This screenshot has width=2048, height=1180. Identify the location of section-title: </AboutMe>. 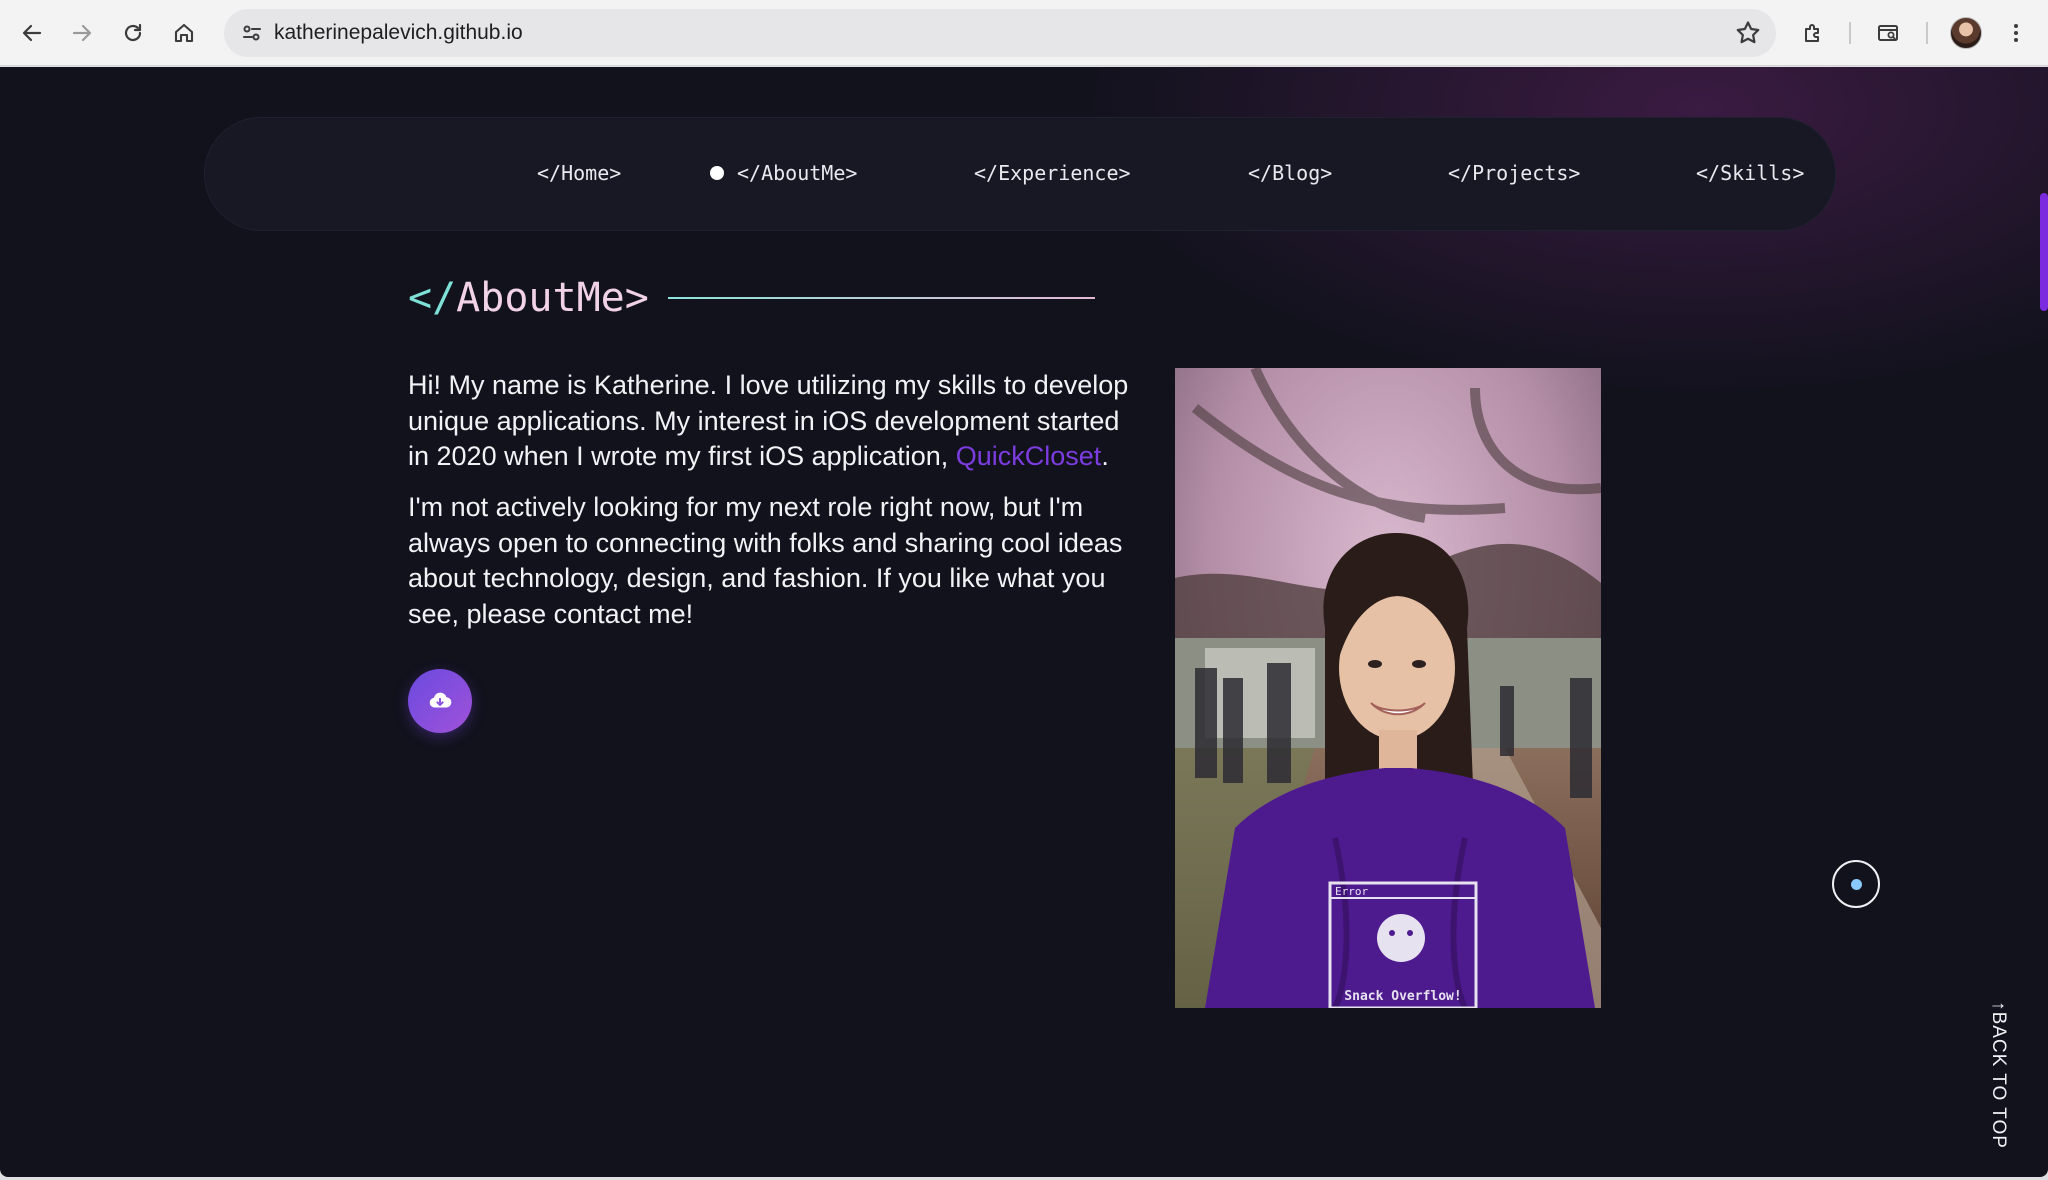
(528, 298).